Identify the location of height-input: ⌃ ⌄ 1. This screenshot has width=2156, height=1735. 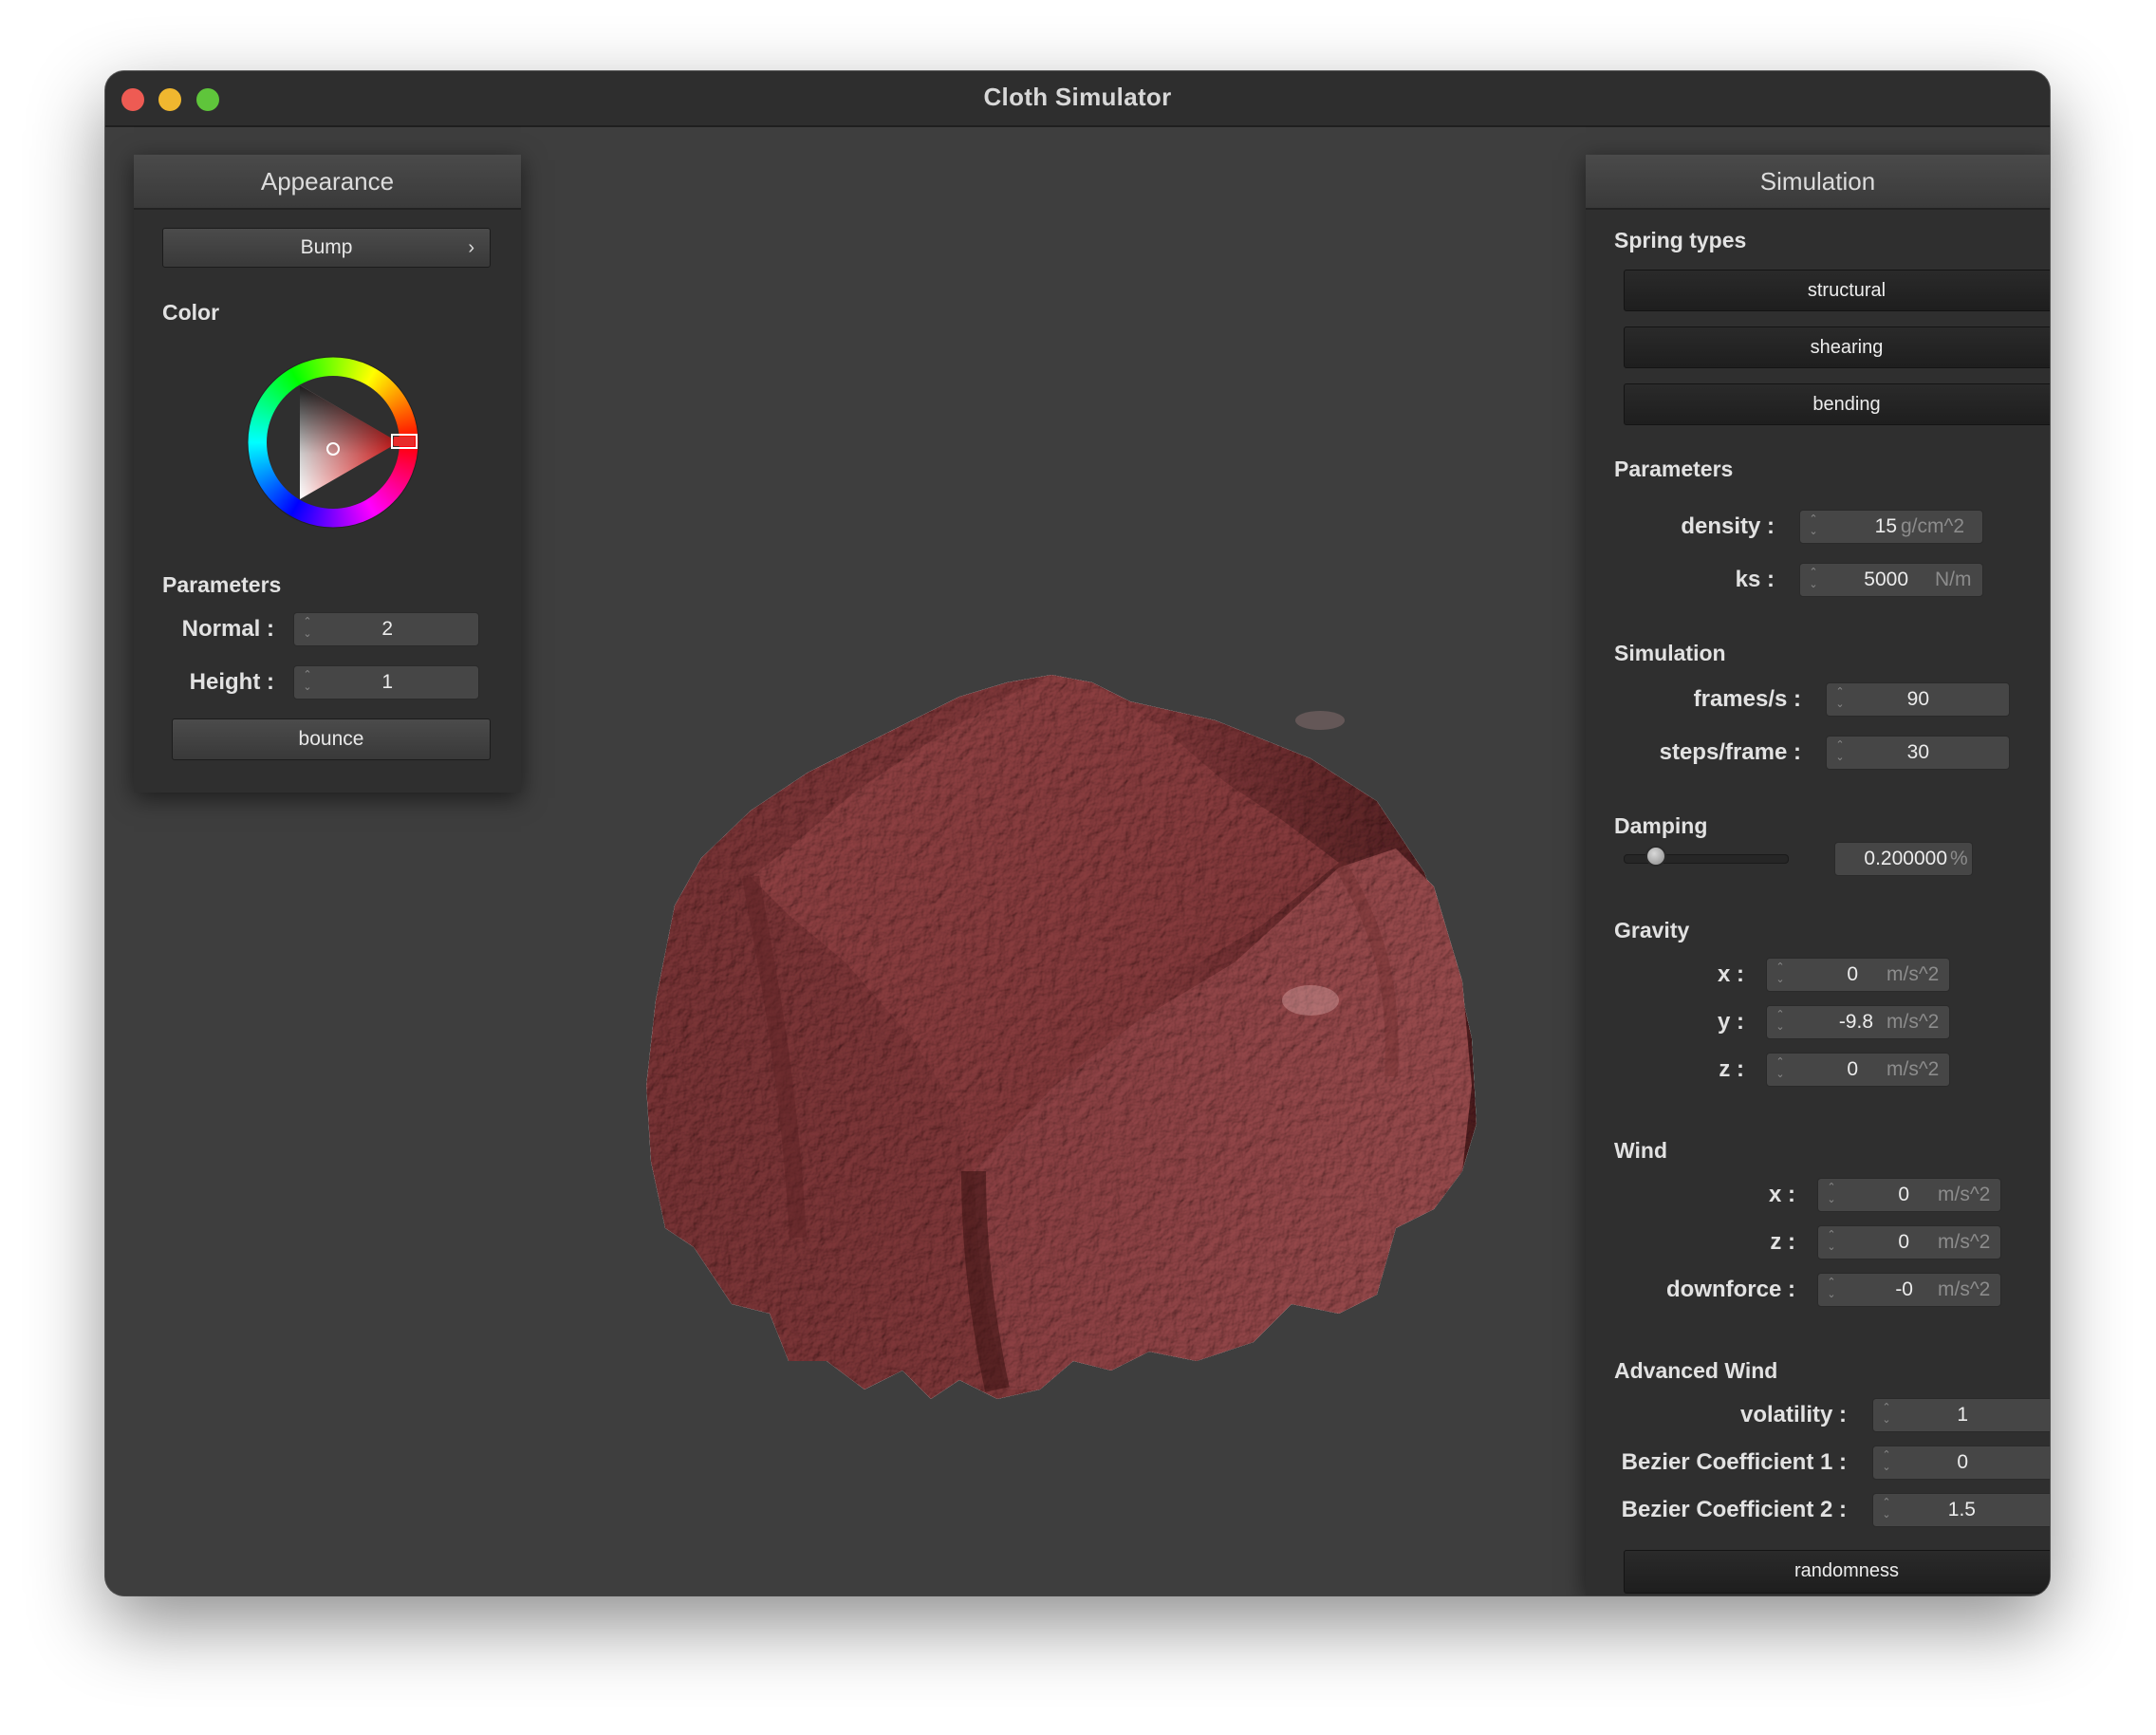
(386, 682).